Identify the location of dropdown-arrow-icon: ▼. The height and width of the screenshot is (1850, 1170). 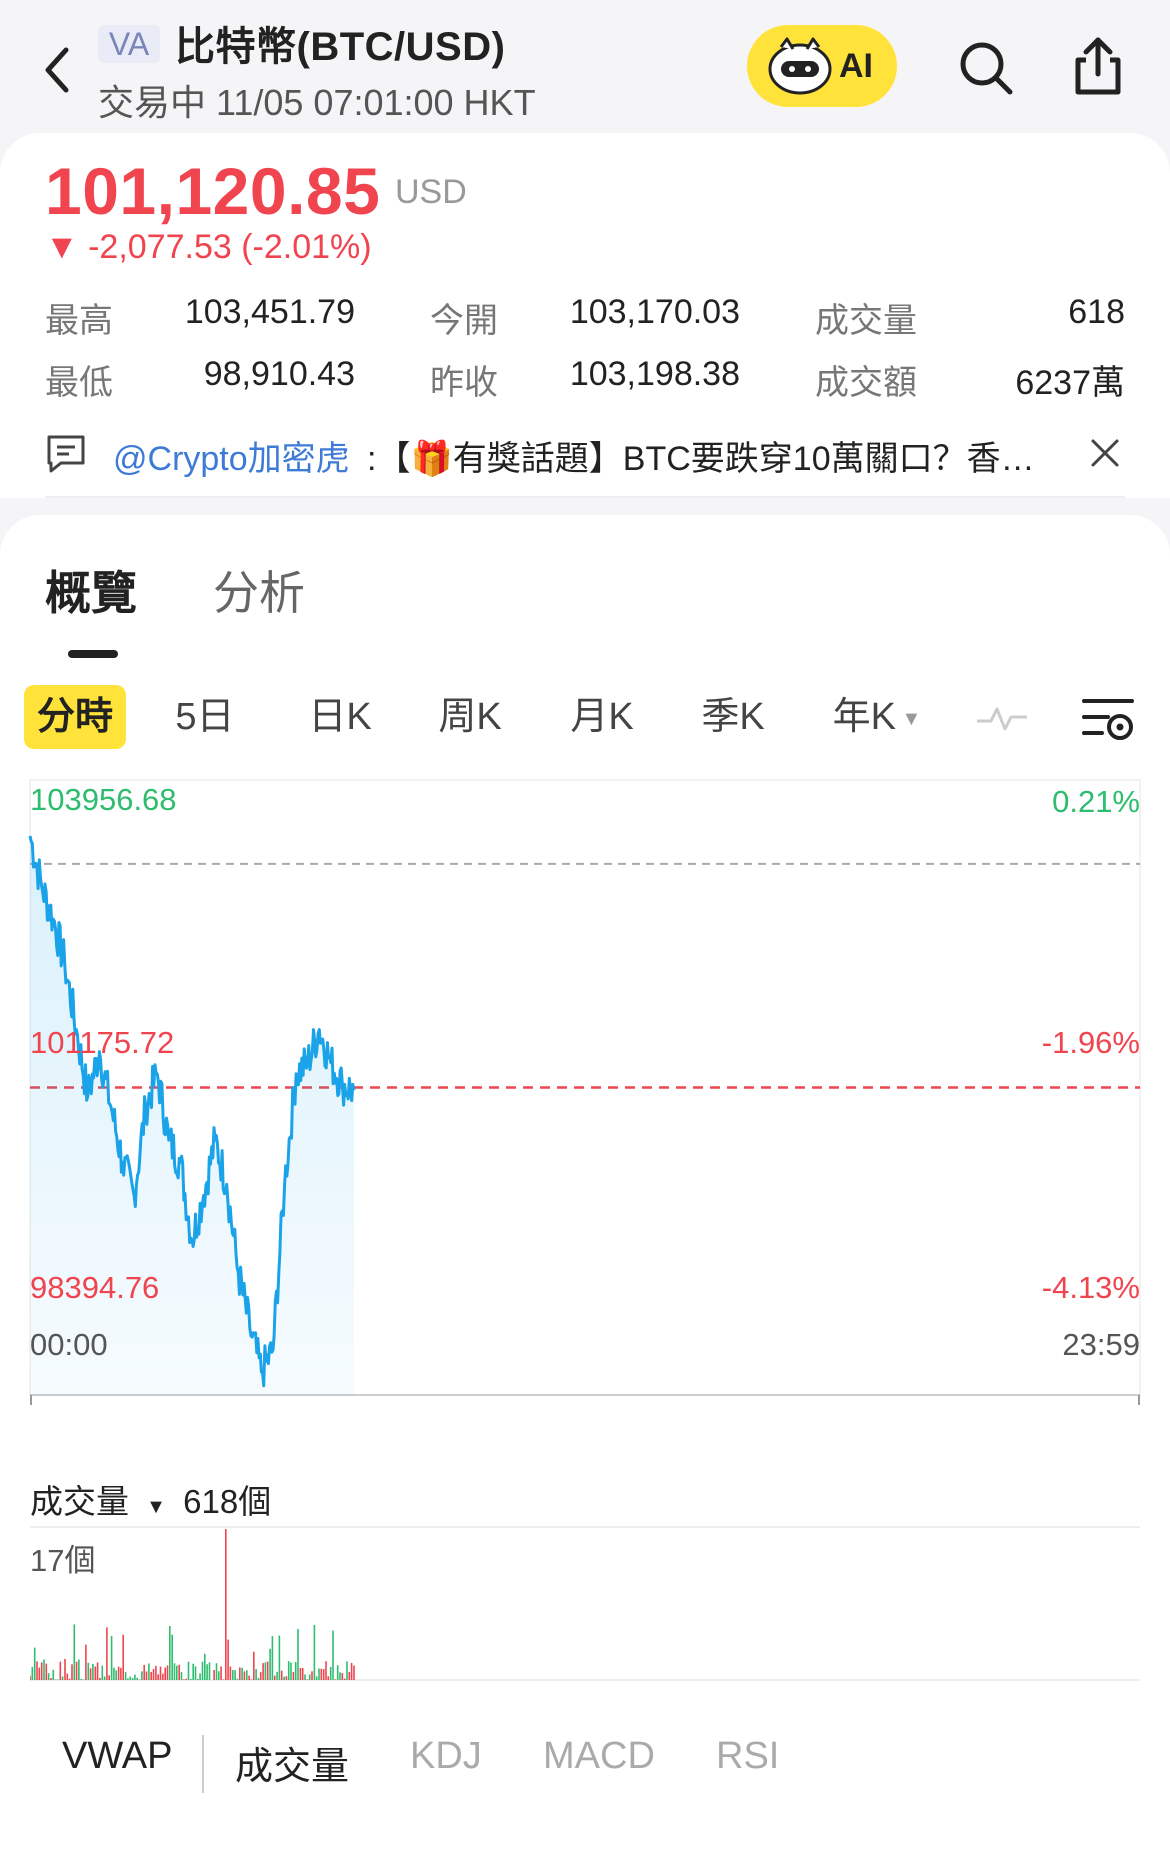
(909, 718).